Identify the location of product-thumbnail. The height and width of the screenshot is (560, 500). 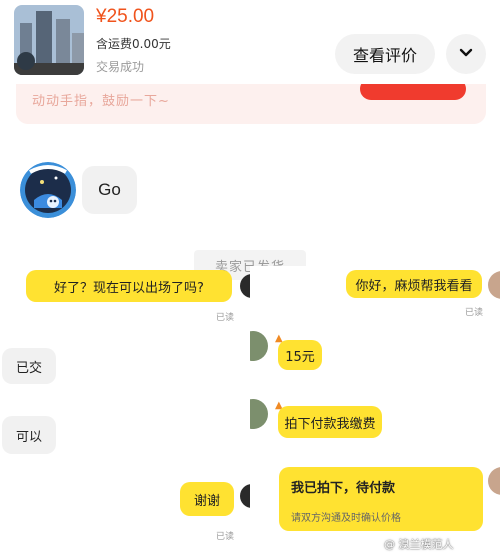
(49, 40).